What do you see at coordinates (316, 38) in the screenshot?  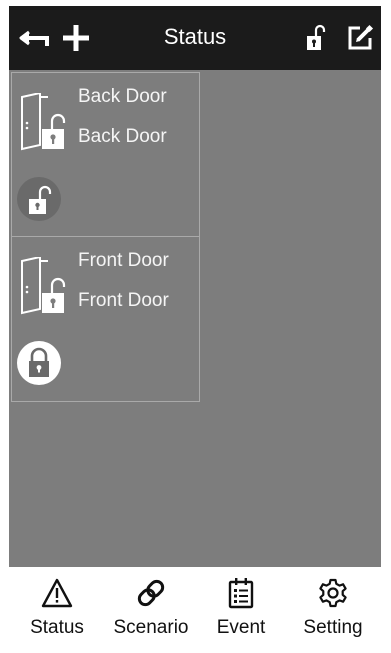 I see `unlock-all-icon` at bounding box center [316, 38].